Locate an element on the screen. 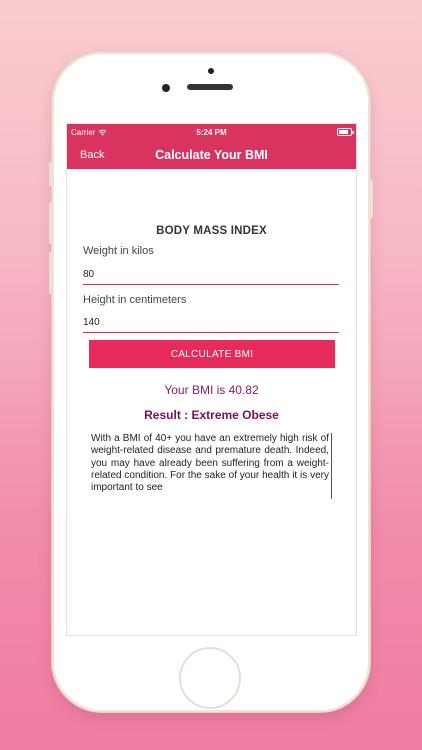  page-title: Calculate Your BMI is located at coordinates (211, 154).